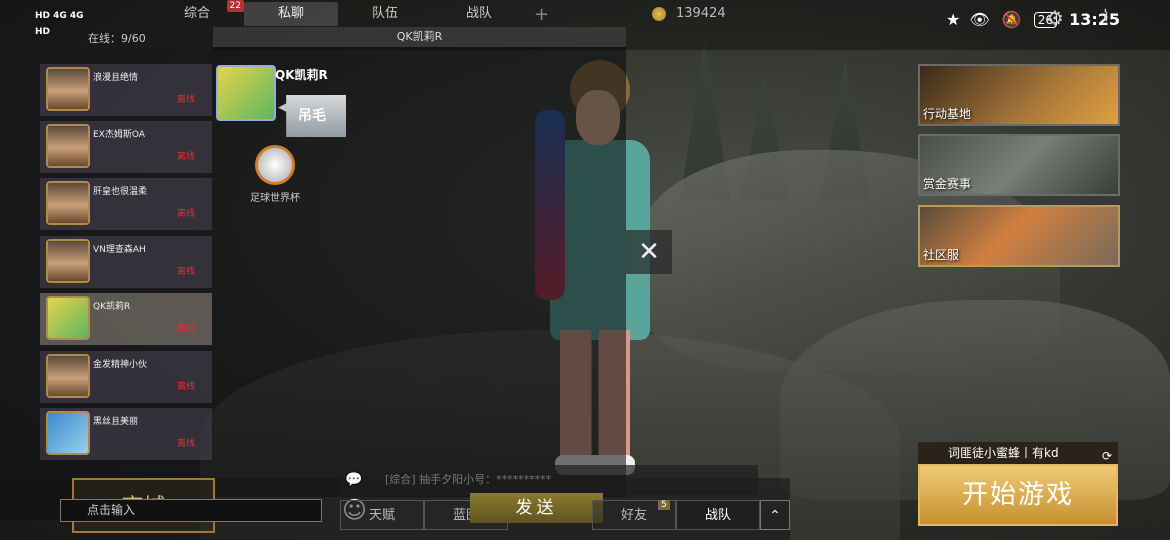  I want to click on world-cup-badge: 足球世界杯, so click(275, 176).